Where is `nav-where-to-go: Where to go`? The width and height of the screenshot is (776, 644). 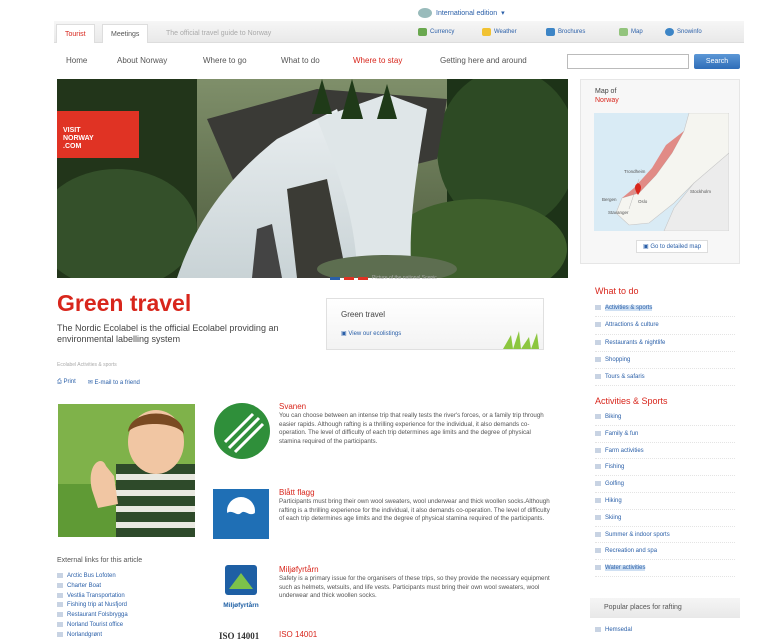 nav-where-to-go: Where to go is located at coordinates (225, 60).